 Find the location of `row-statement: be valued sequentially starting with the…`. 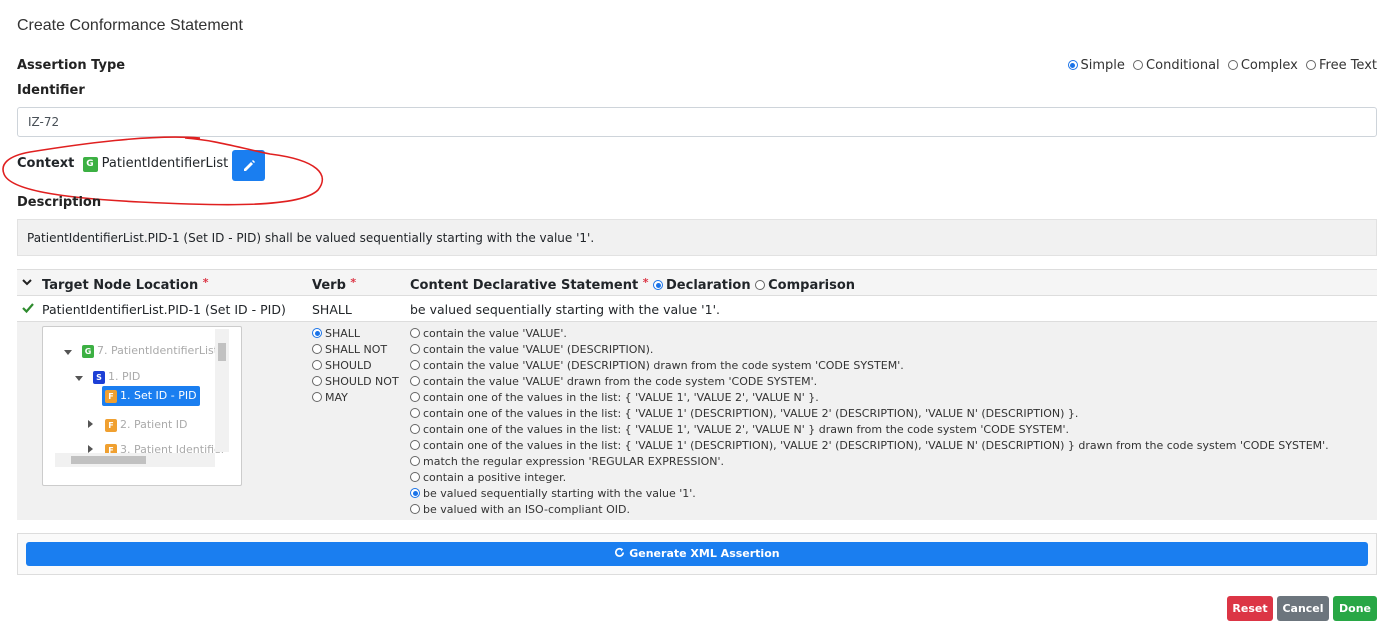

row-statement: be valued sequentially starting with the… is located at coordinates (565, 309).